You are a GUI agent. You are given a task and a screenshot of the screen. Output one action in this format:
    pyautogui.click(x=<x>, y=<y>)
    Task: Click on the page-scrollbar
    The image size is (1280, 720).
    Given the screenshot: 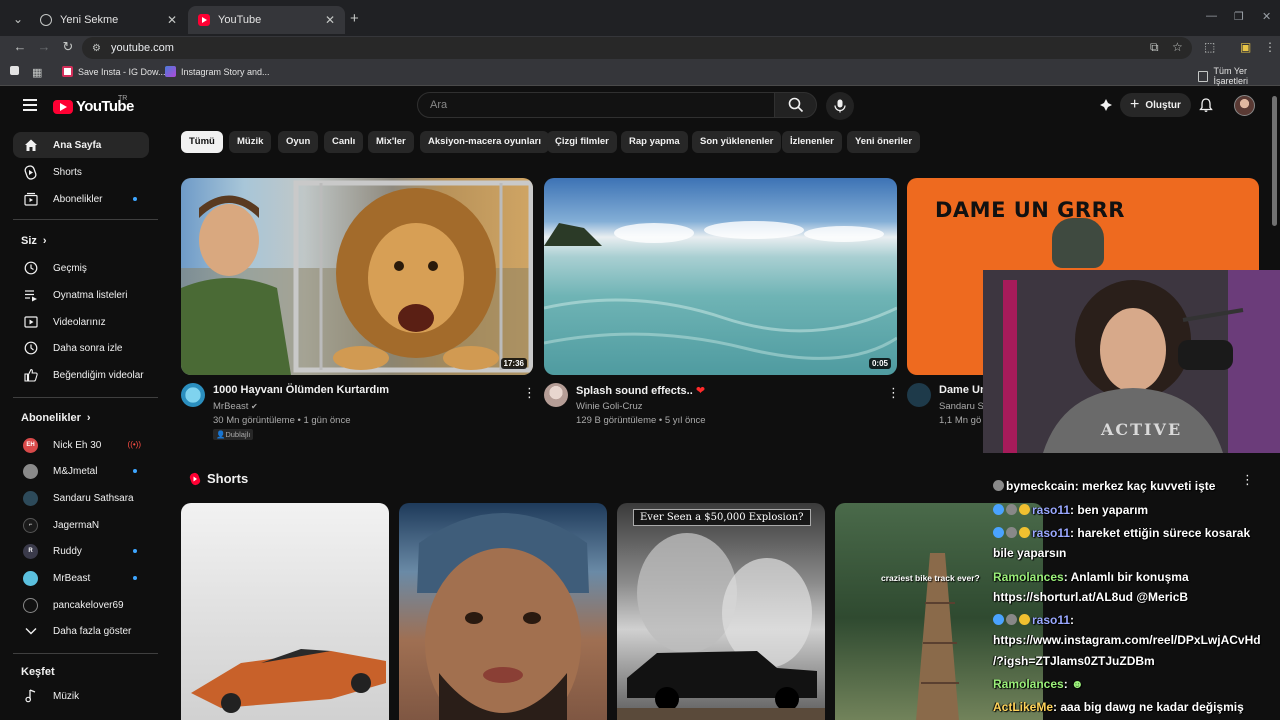 What is the action you would take?
    pyautogui.click(x=1274, y=161)
    